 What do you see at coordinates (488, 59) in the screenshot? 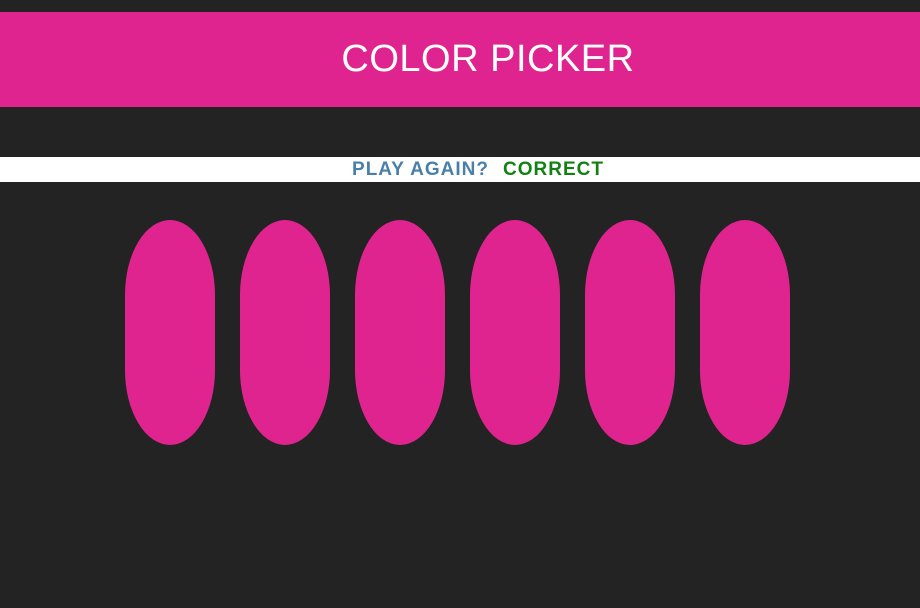
I see `page-title: COLOR PICKER` at bounding box center [488, 59].